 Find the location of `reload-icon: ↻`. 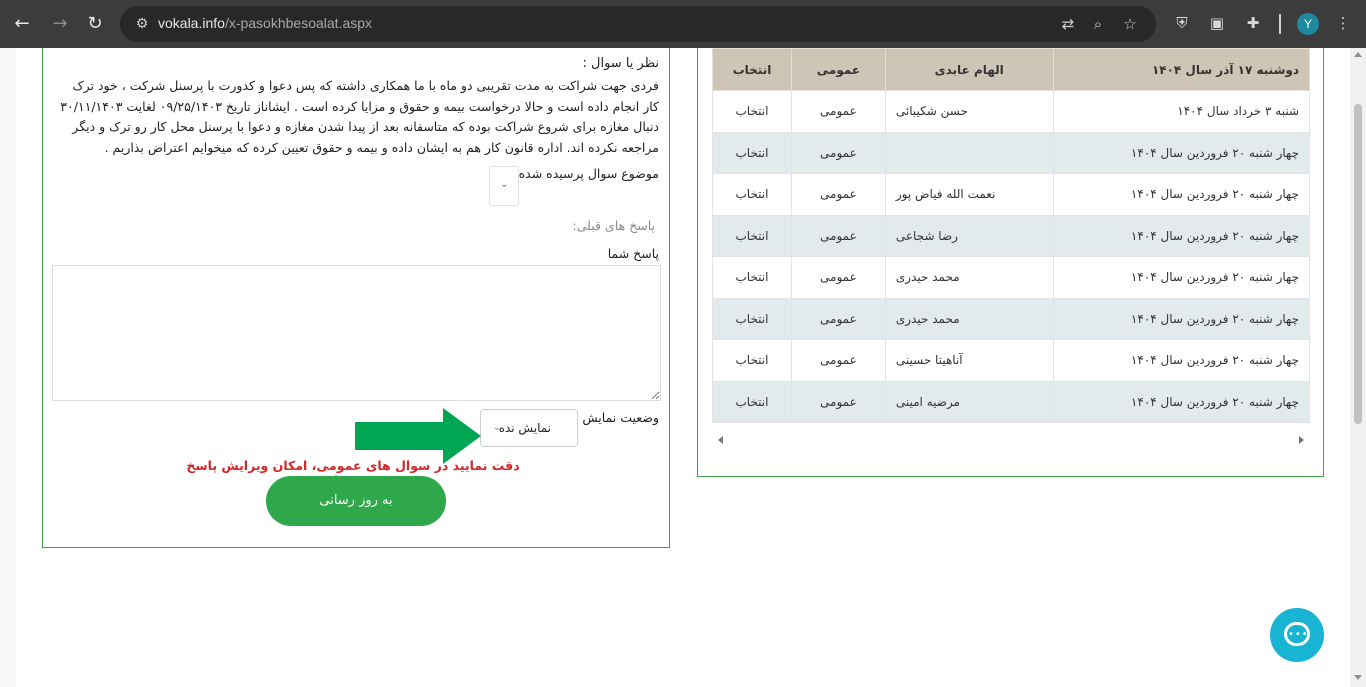

reload-icon: ↻ is located at coordinates (95, 24).